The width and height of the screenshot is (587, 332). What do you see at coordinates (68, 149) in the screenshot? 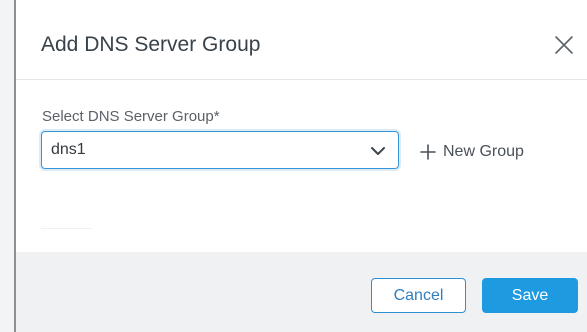
I see `selected-value: dns1` at bounding box center [68, 149].